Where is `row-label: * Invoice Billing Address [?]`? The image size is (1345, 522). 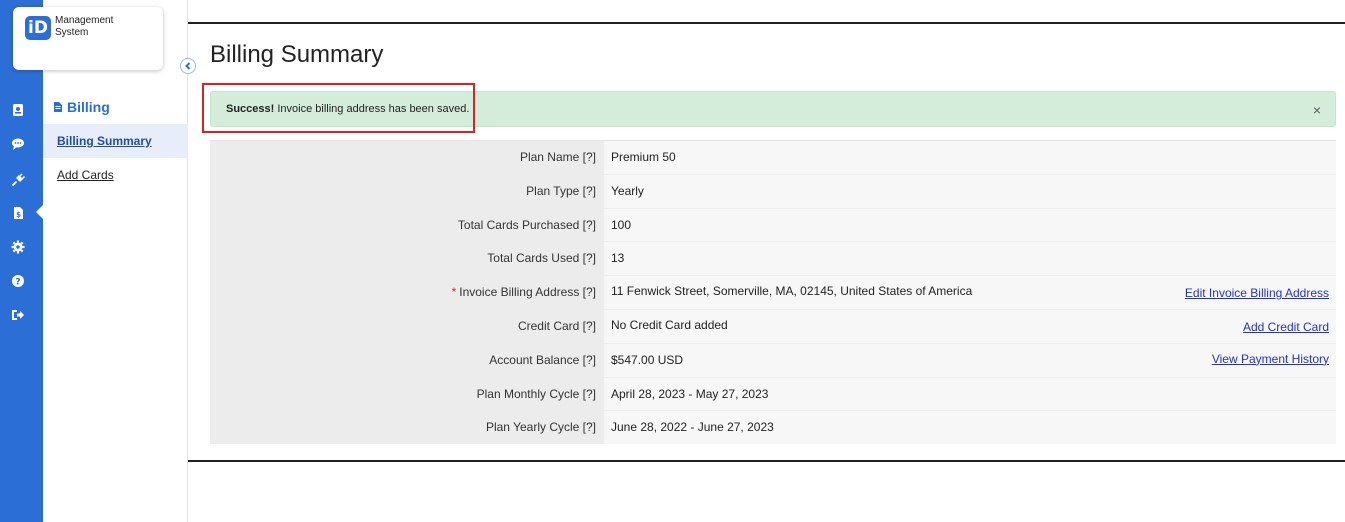
row-label: * Invoice Billing Address [?] is located at coordinates (407, 292).